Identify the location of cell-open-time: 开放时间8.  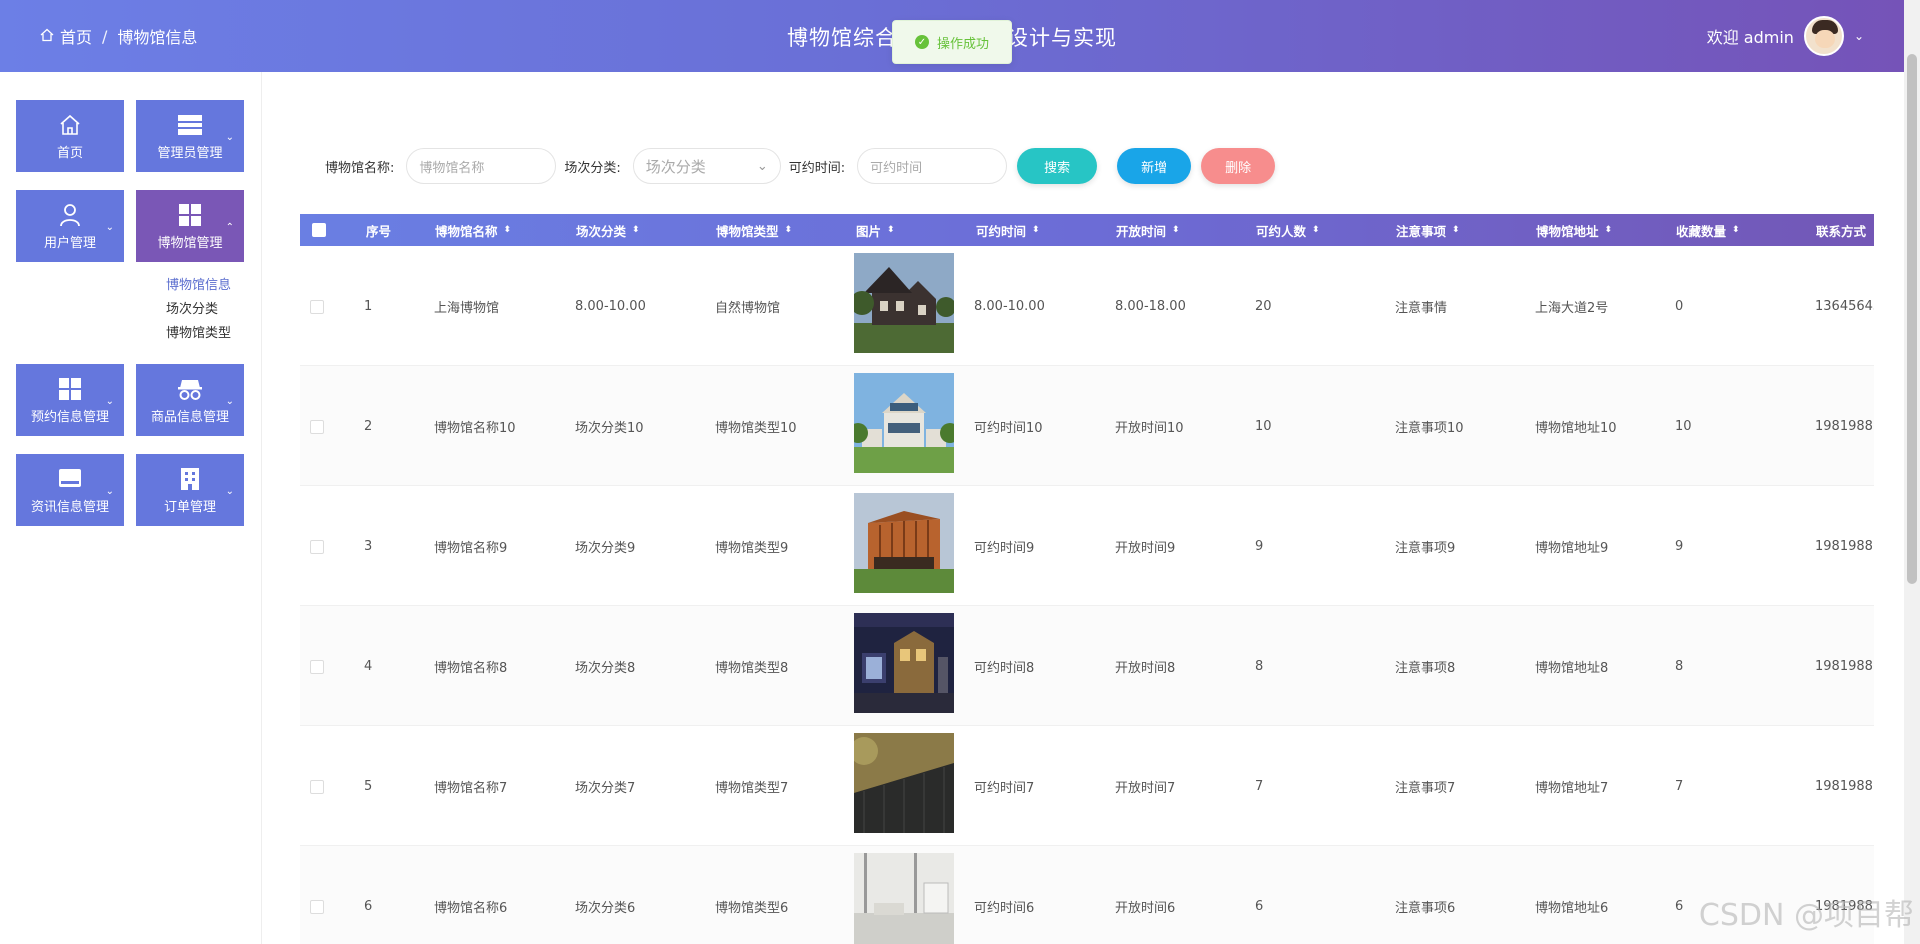
(1145, 668).